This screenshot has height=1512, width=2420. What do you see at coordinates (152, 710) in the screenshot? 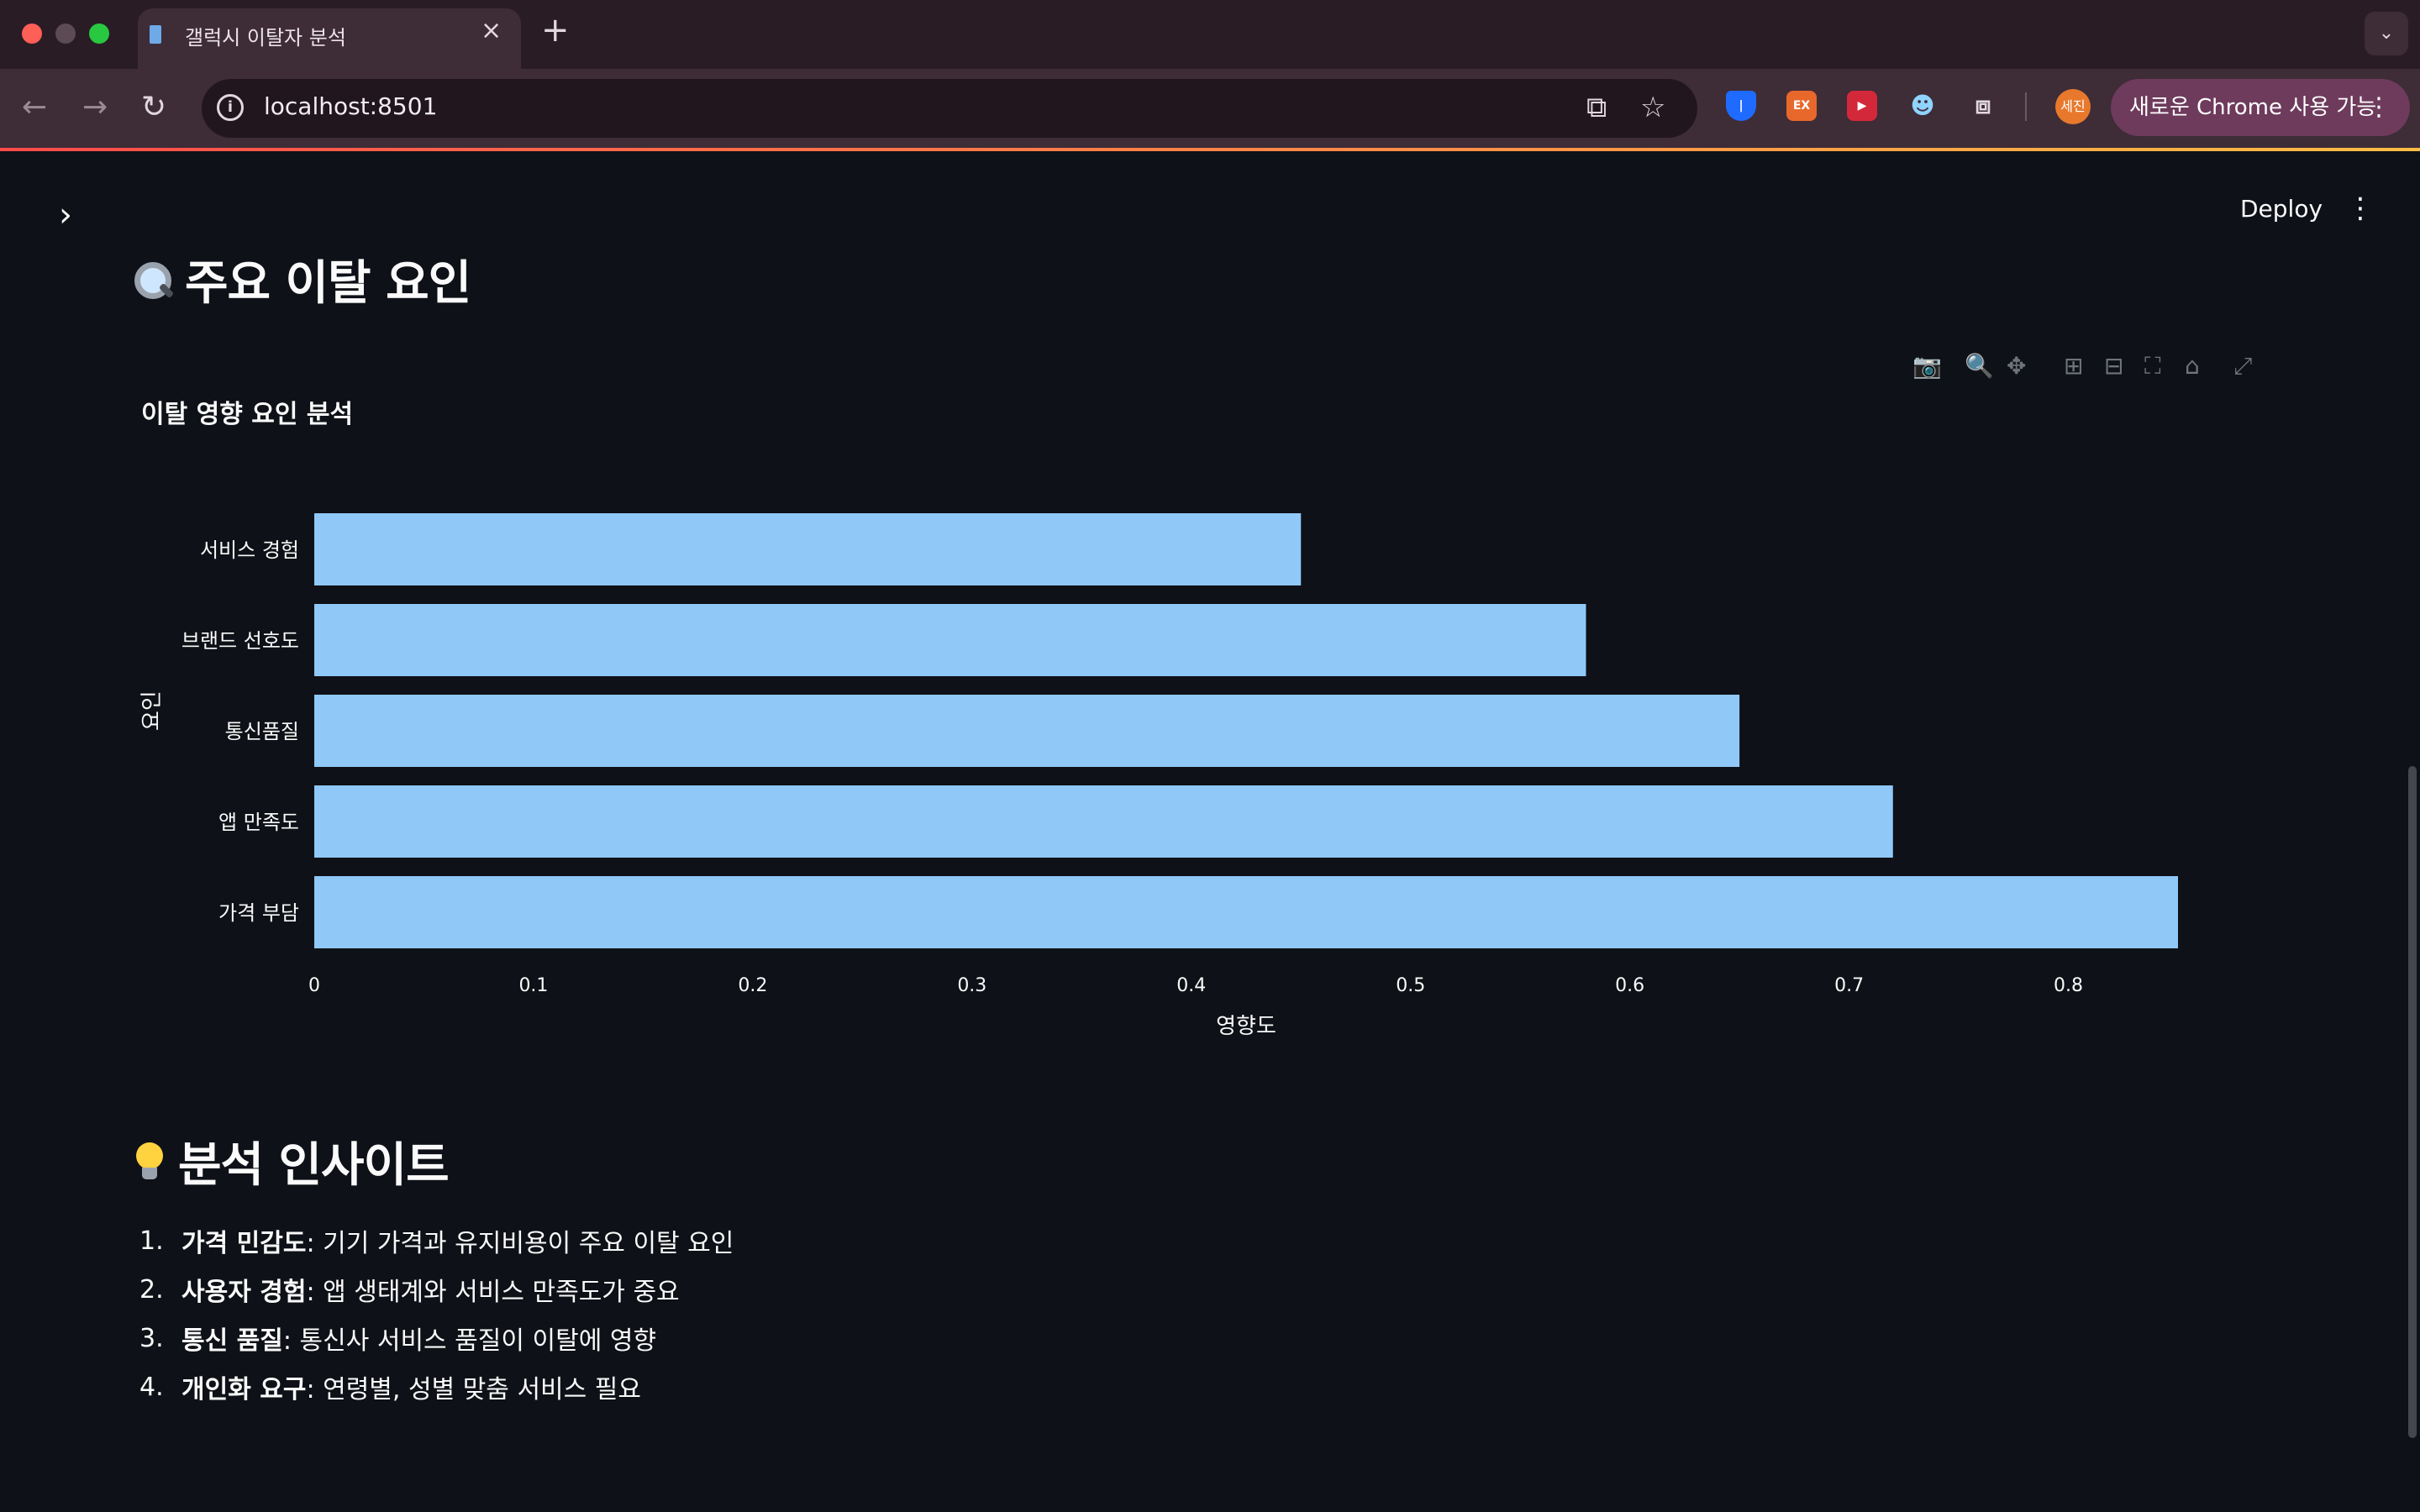
I see `y-axis-label: 요인` at bounding box center [152, 710].